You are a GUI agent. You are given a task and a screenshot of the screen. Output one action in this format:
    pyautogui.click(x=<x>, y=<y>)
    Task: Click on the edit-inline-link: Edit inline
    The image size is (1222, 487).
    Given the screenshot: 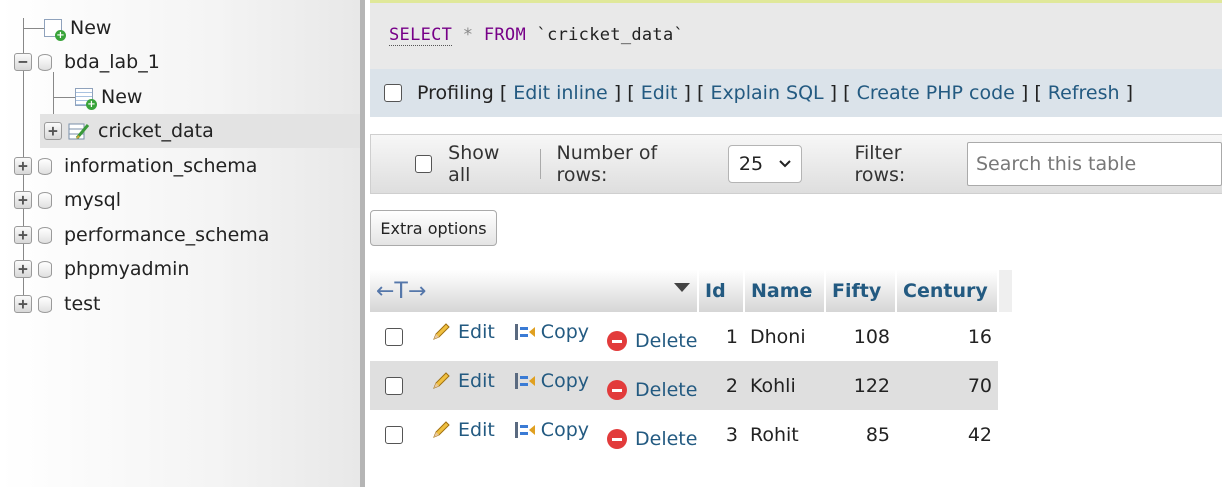 What is the action you would take?
    pyautogui.click(x=560, y=93)
    